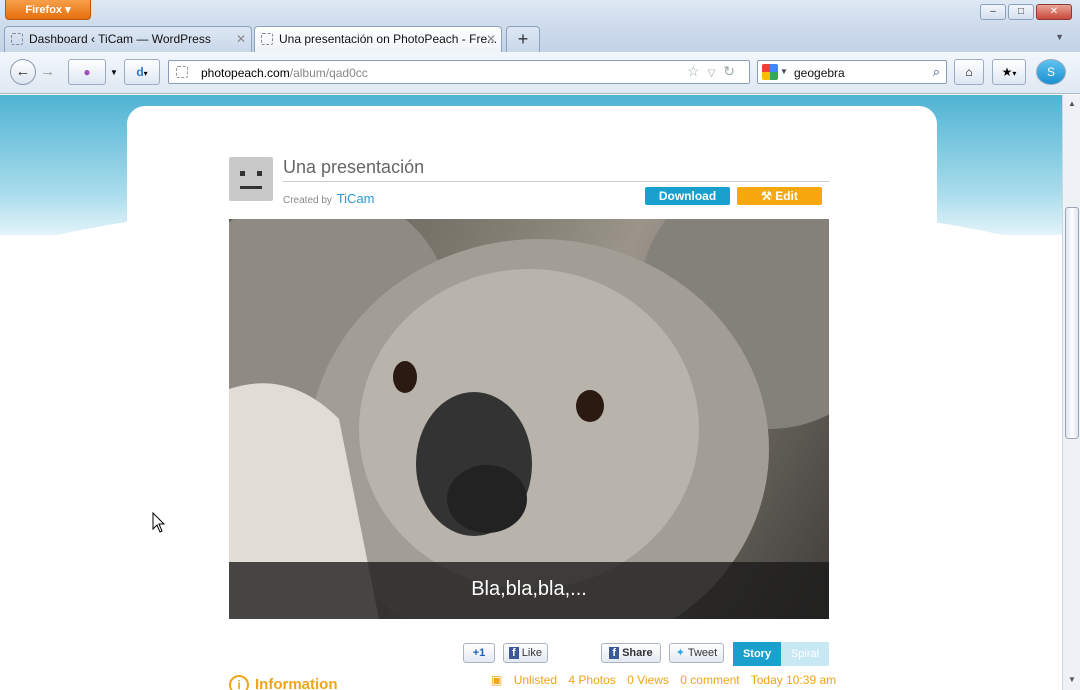  Describe the element at coordinates (805, 654) in the screenshot. I see `spiral-view-tab: Spiral` at that location.